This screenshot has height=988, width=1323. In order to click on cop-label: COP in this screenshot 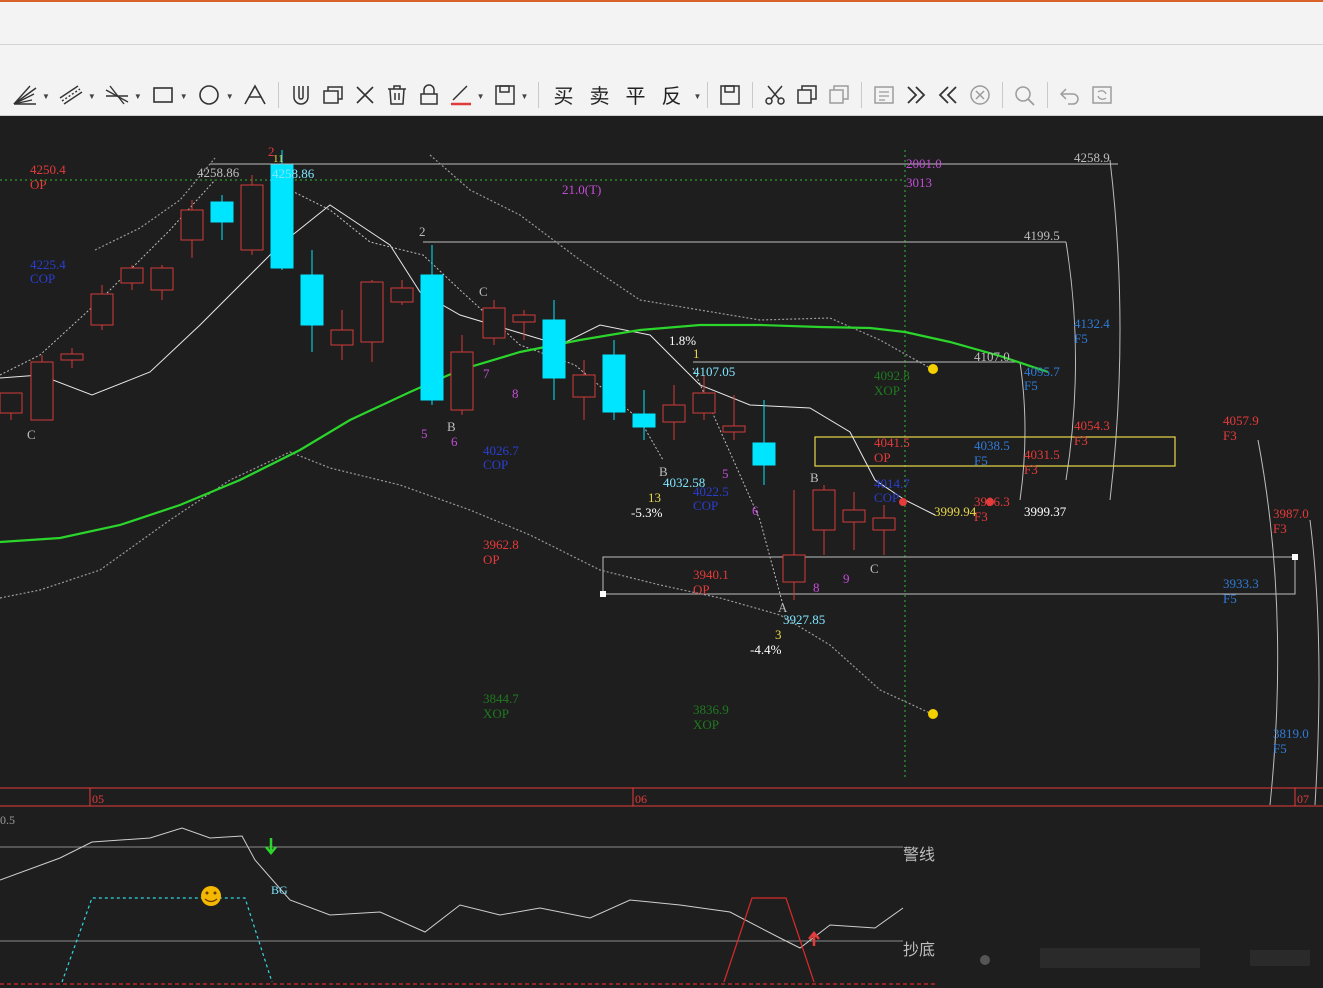, I will do `click(42, 278)`.